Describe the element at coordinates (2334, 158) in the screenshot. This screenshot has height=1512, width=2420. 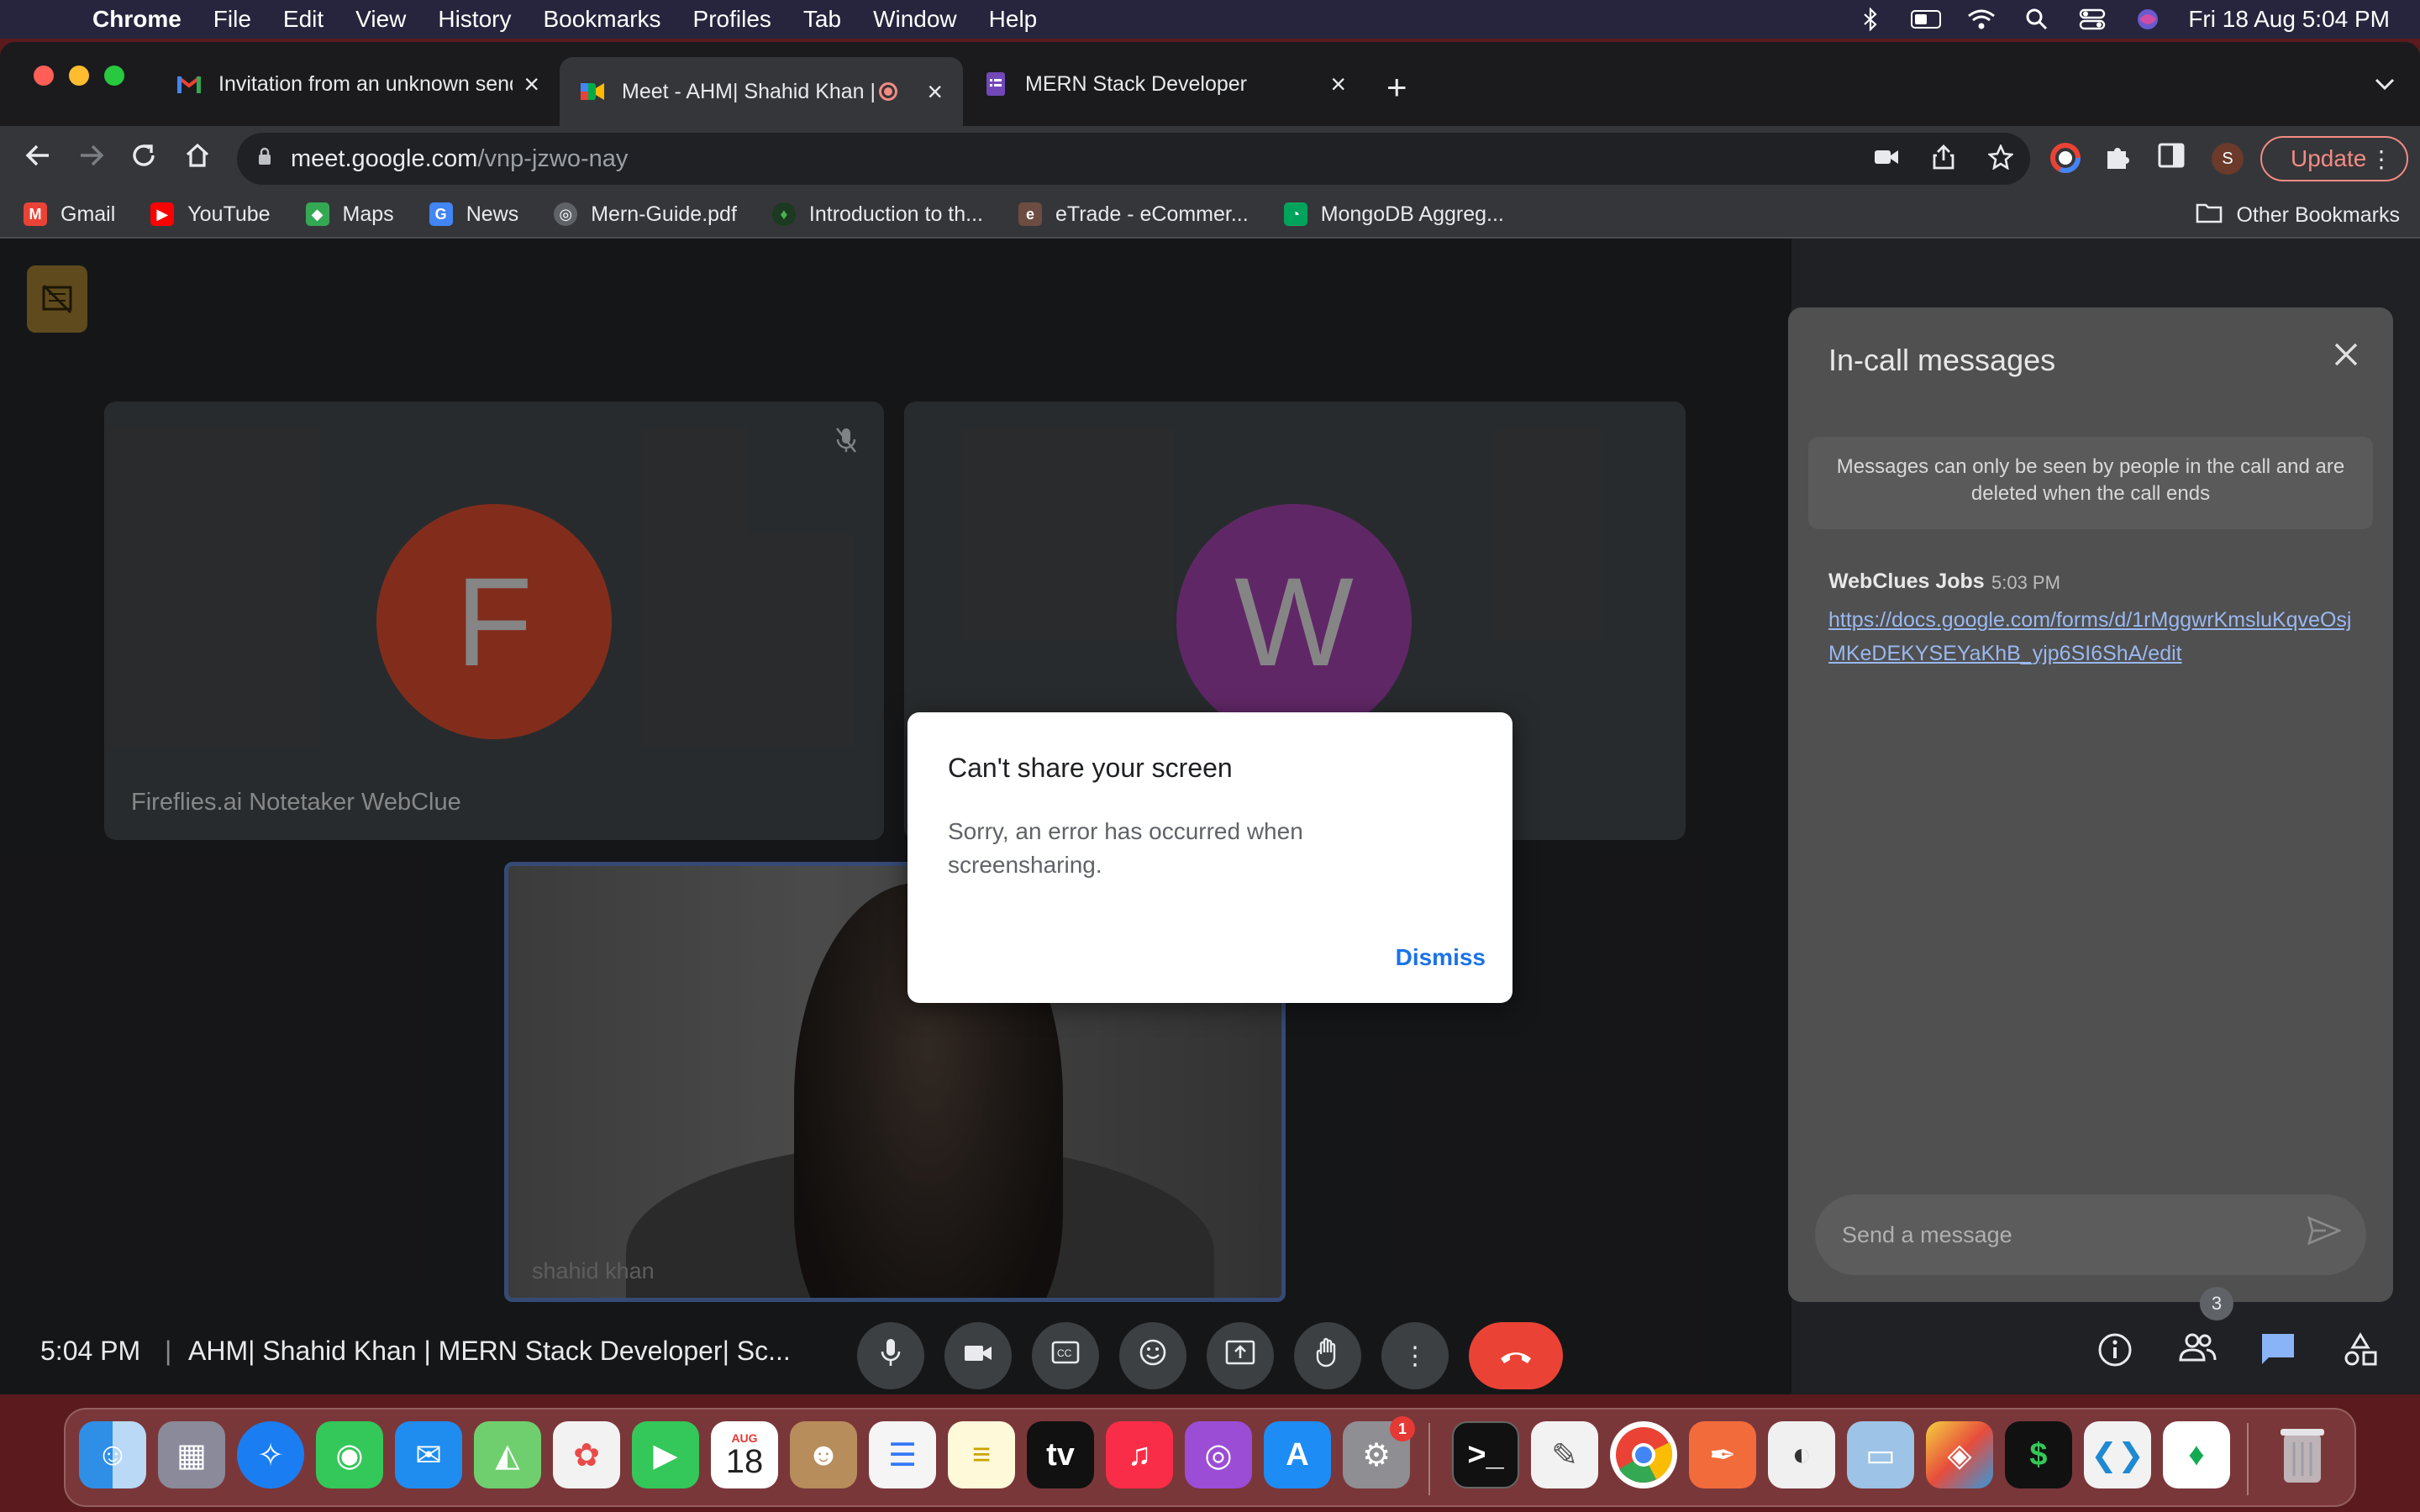
I see `update-button: Update ⋮` at that location.